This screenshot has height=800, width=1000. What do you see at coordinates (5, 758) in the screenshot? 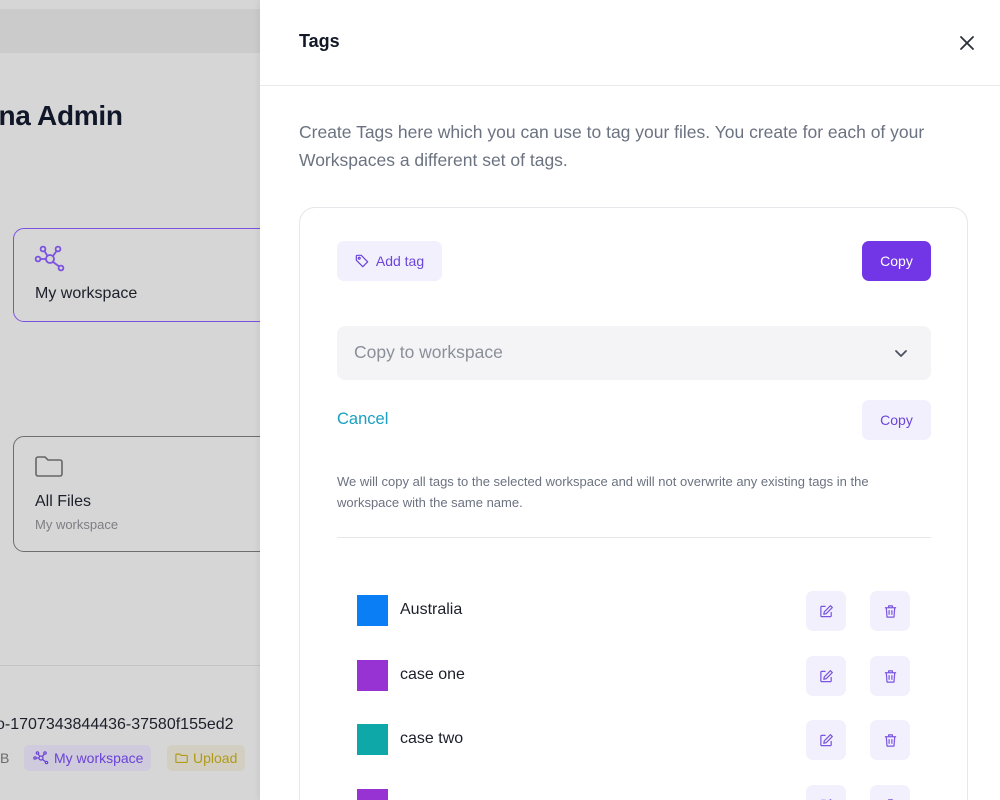
I see `file-size: B` at bounding box center [5, 758].